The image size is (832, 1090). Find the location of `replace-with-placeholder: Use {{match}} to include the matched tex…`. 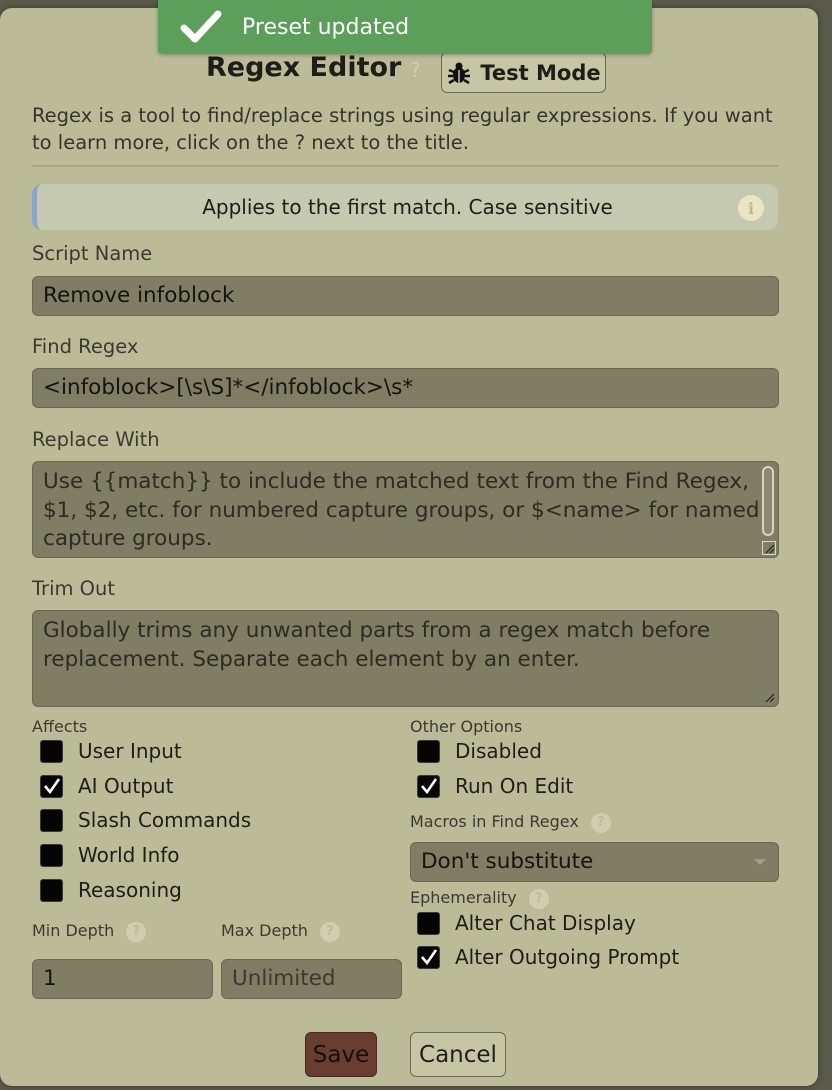

replace-with-placeholder: Use {{match}} to include the matched tex… is located at coordinates (401, 510).